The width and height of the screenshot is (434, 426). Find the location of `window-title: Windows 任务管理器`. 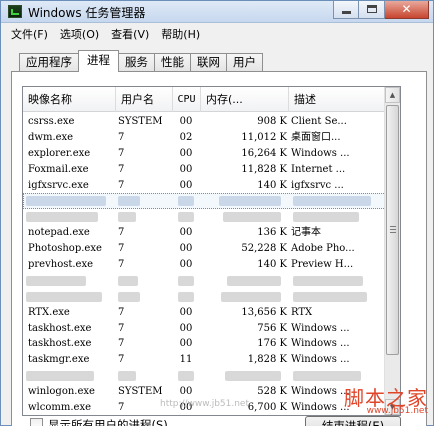

window-title: Windows 任务管理器 is located at coordinates (87, 13).